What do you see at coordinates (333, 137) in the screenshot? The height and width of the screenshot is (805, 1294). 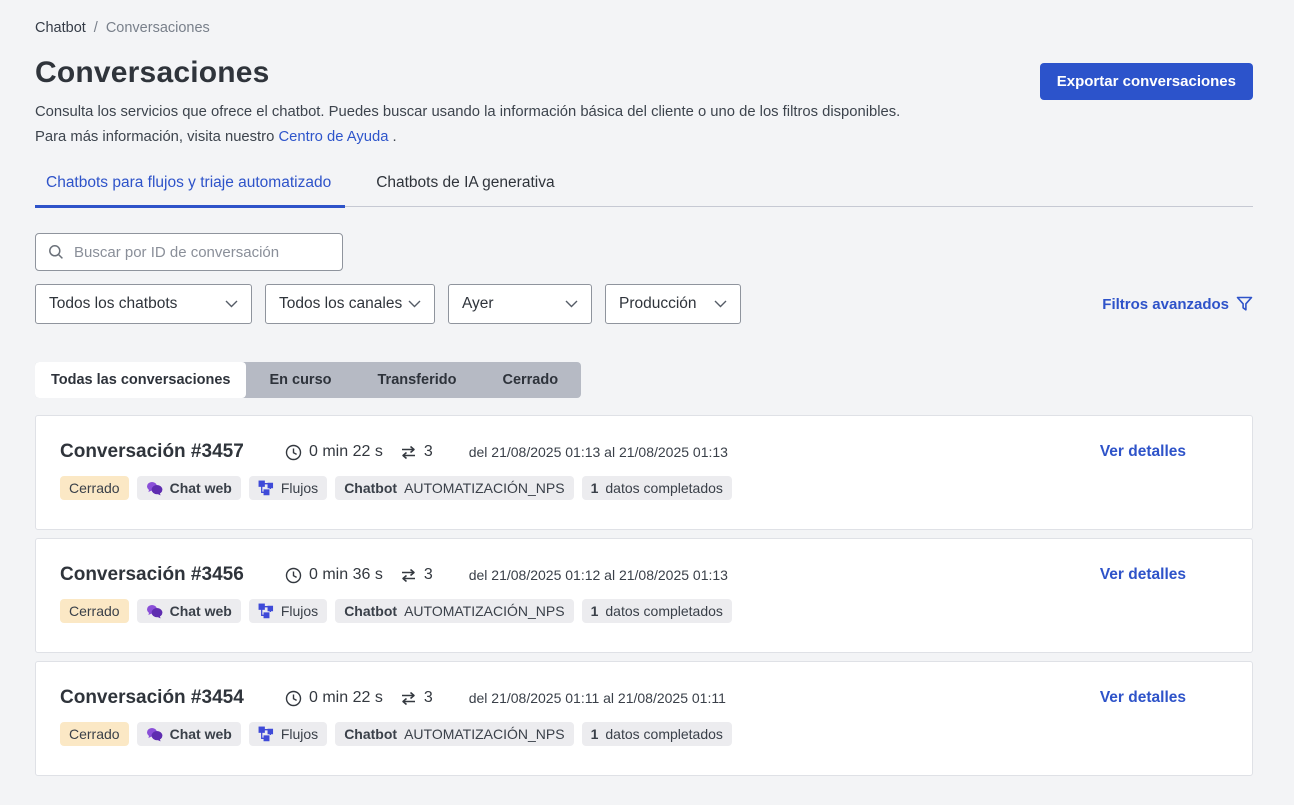 I see `help-center-link: Centro de Ayuda` at bounding box center [333, 137].